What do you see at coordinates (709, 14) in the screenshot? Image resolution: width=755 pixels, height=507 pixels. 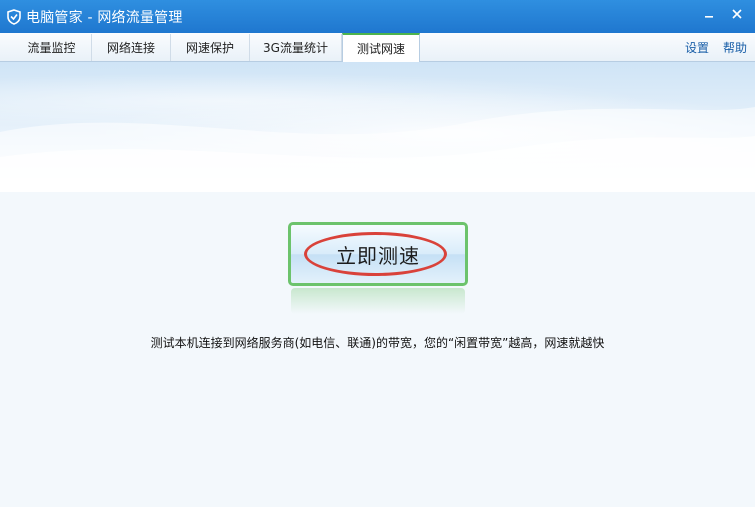 I see `minimize-icon` at bounding box center [709, 14].